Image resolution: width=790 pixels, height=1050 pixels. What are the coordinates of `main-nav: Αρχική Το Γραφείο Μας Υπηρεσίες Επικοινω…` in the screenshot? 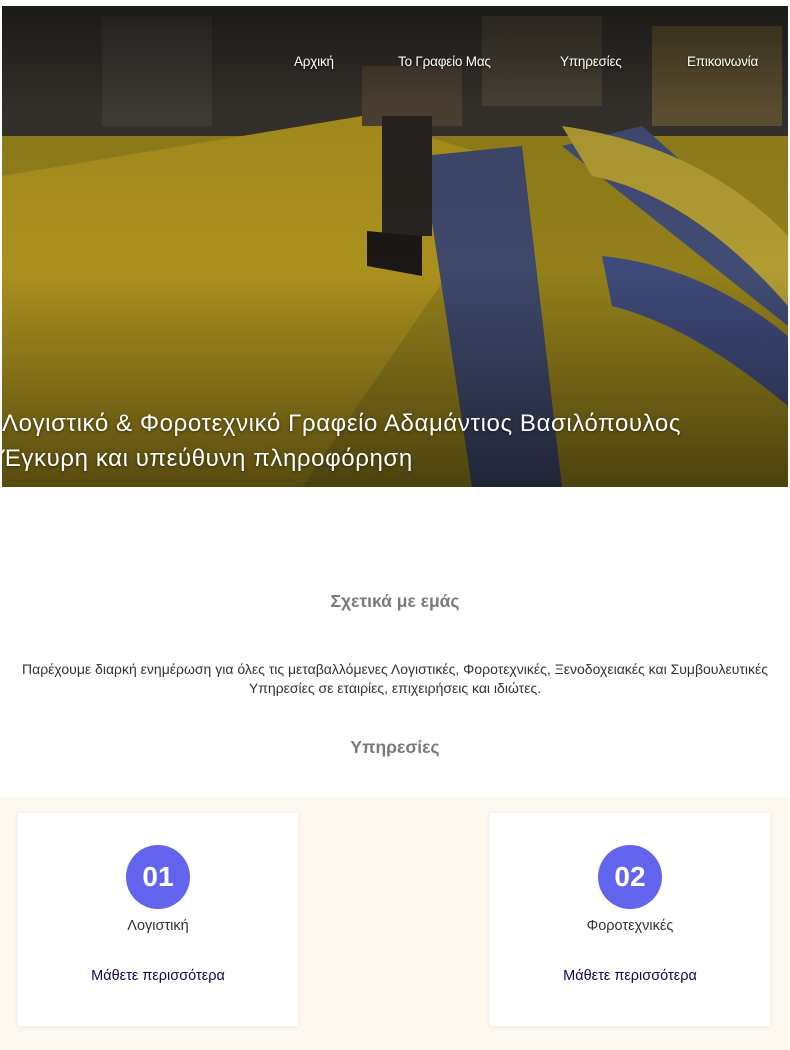 It's located at (395, 66).